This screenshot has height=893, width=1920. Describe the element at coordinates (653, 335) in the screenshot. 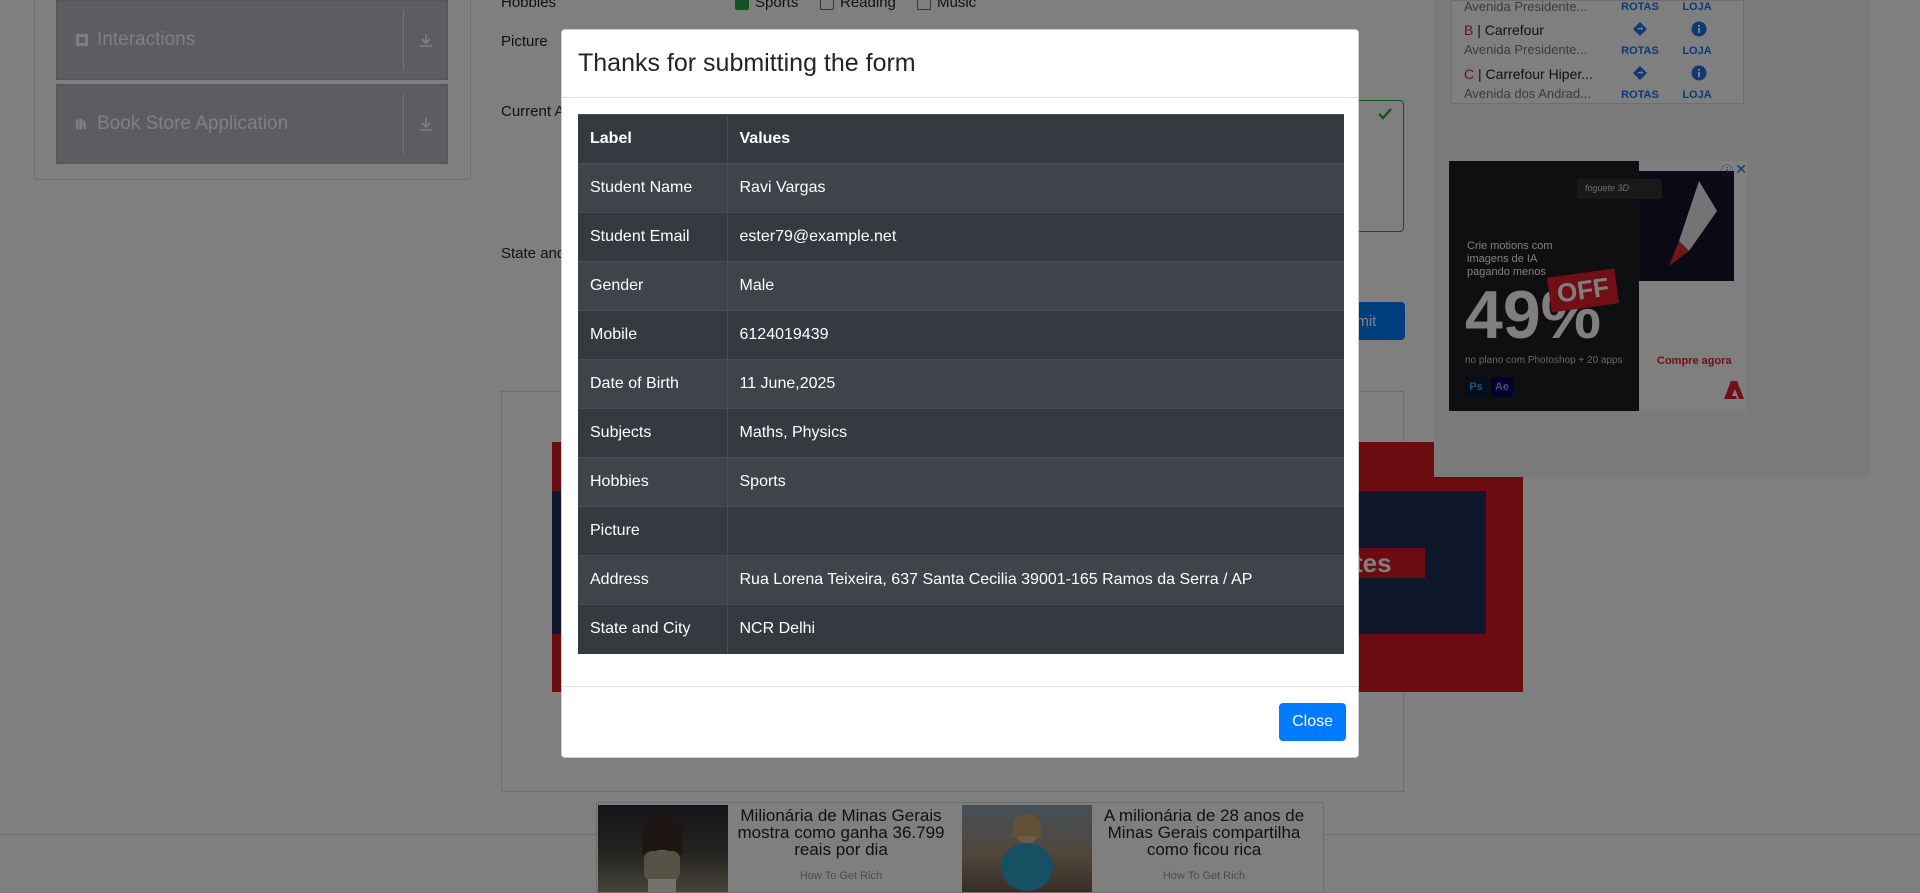

I see `row-label: Mobile` at that location.